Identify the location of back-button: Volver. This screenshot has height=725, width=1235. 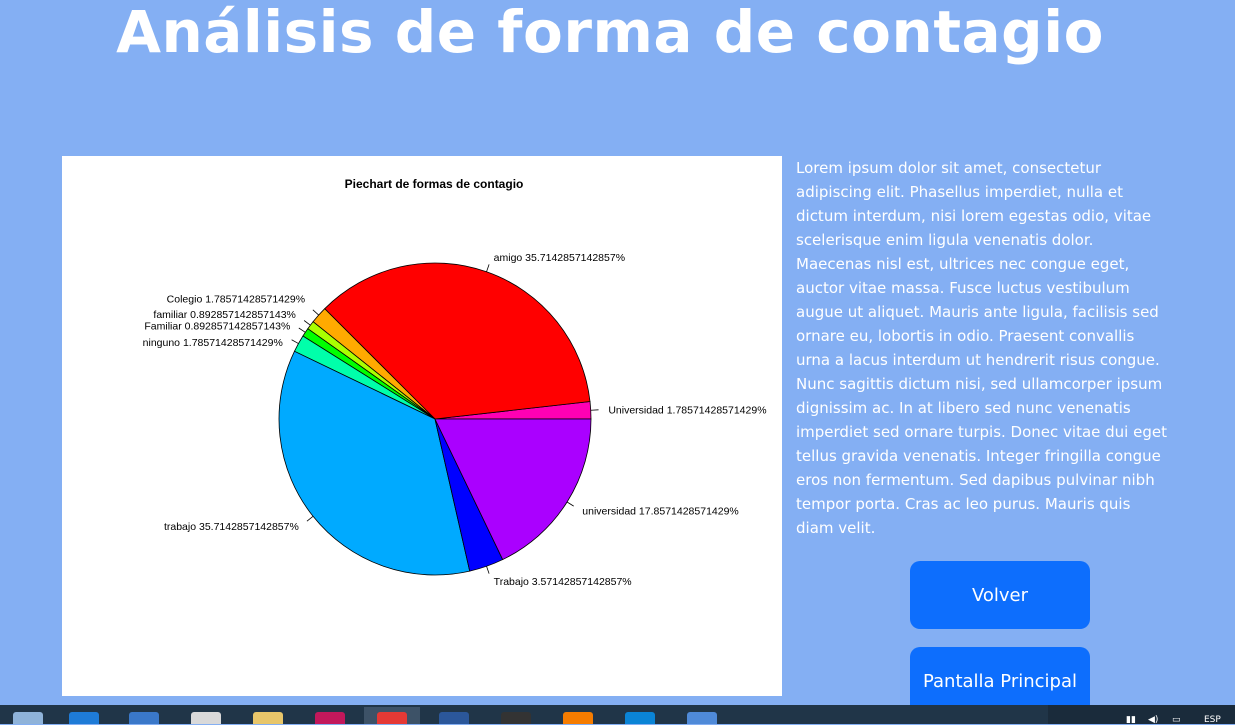
(1000, 595).